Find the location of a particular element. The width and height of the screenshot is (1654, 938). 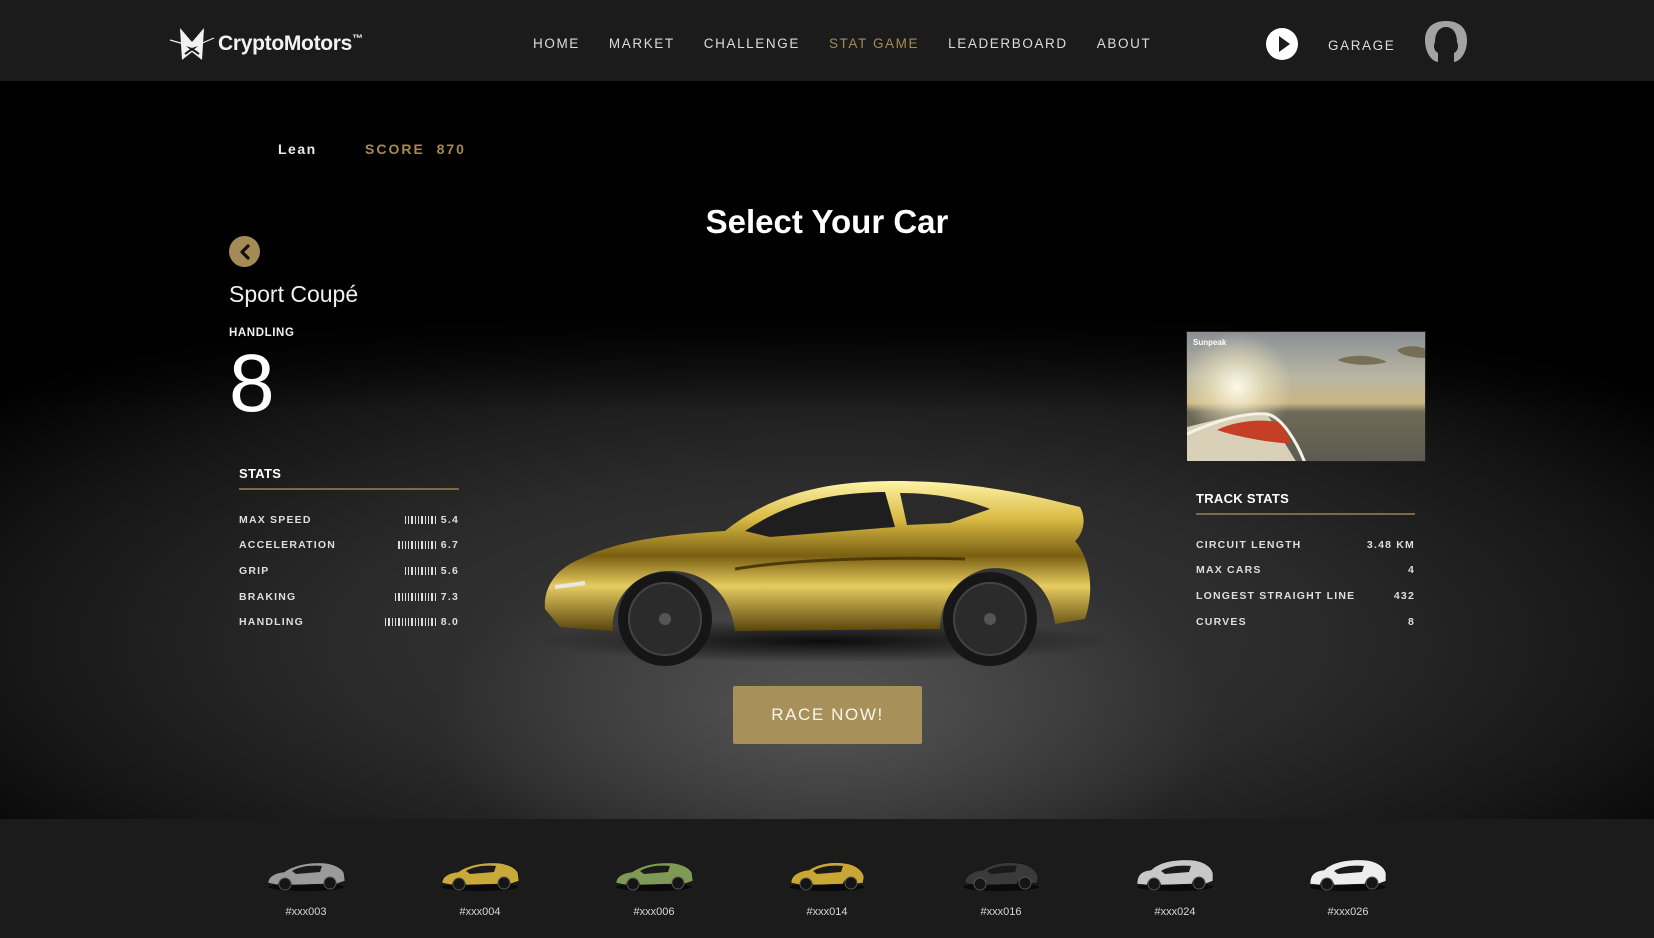

garage-link: GARAGE is located at coordinates (1361, 45).